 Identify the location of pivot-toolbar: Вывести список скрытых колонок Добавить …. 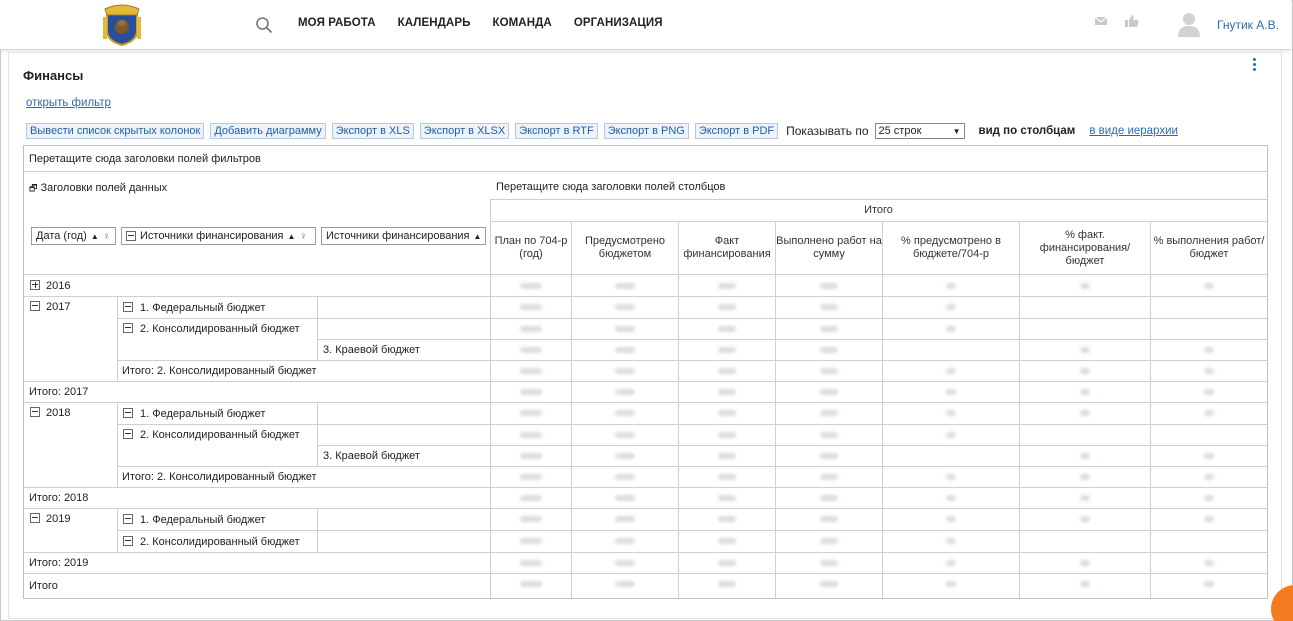
(602, 131).